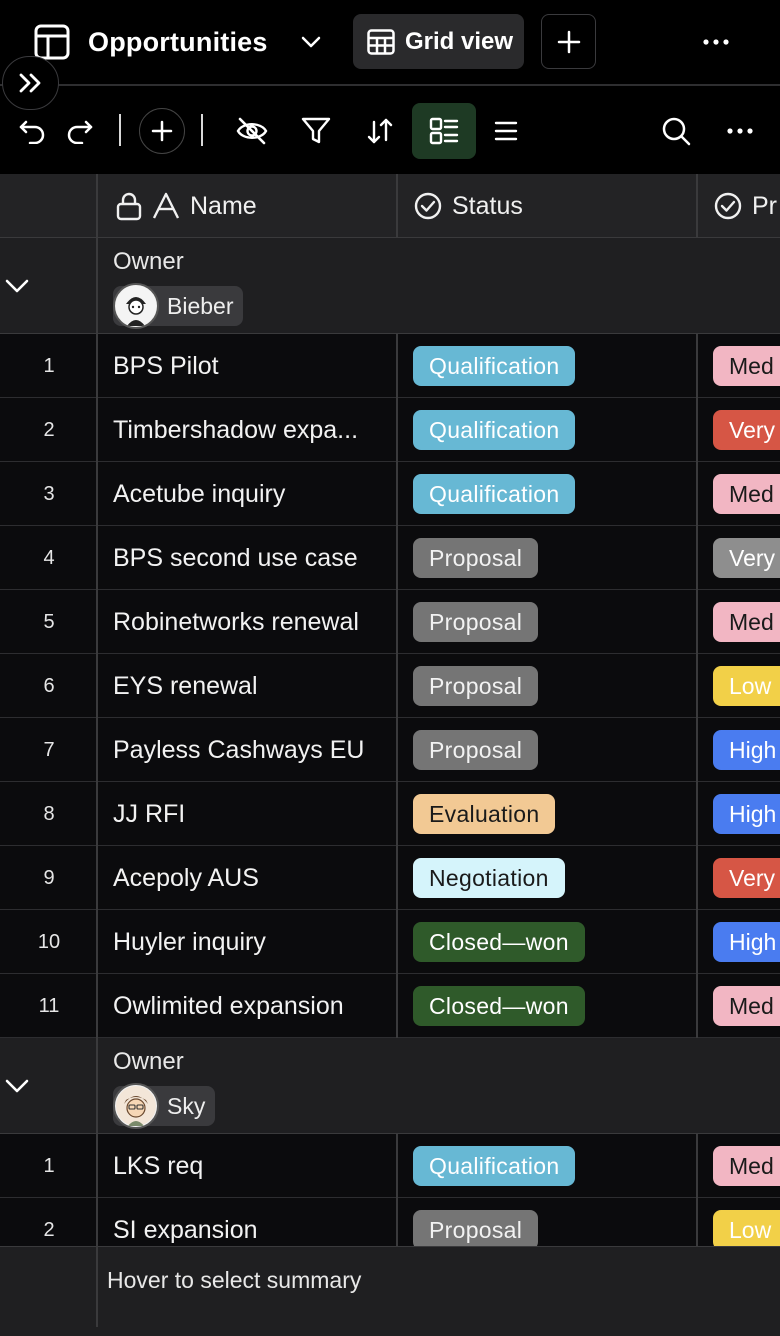 This screenshot has width=780, height=1336. I want to click on row-number: 11, so click(49, 1005).